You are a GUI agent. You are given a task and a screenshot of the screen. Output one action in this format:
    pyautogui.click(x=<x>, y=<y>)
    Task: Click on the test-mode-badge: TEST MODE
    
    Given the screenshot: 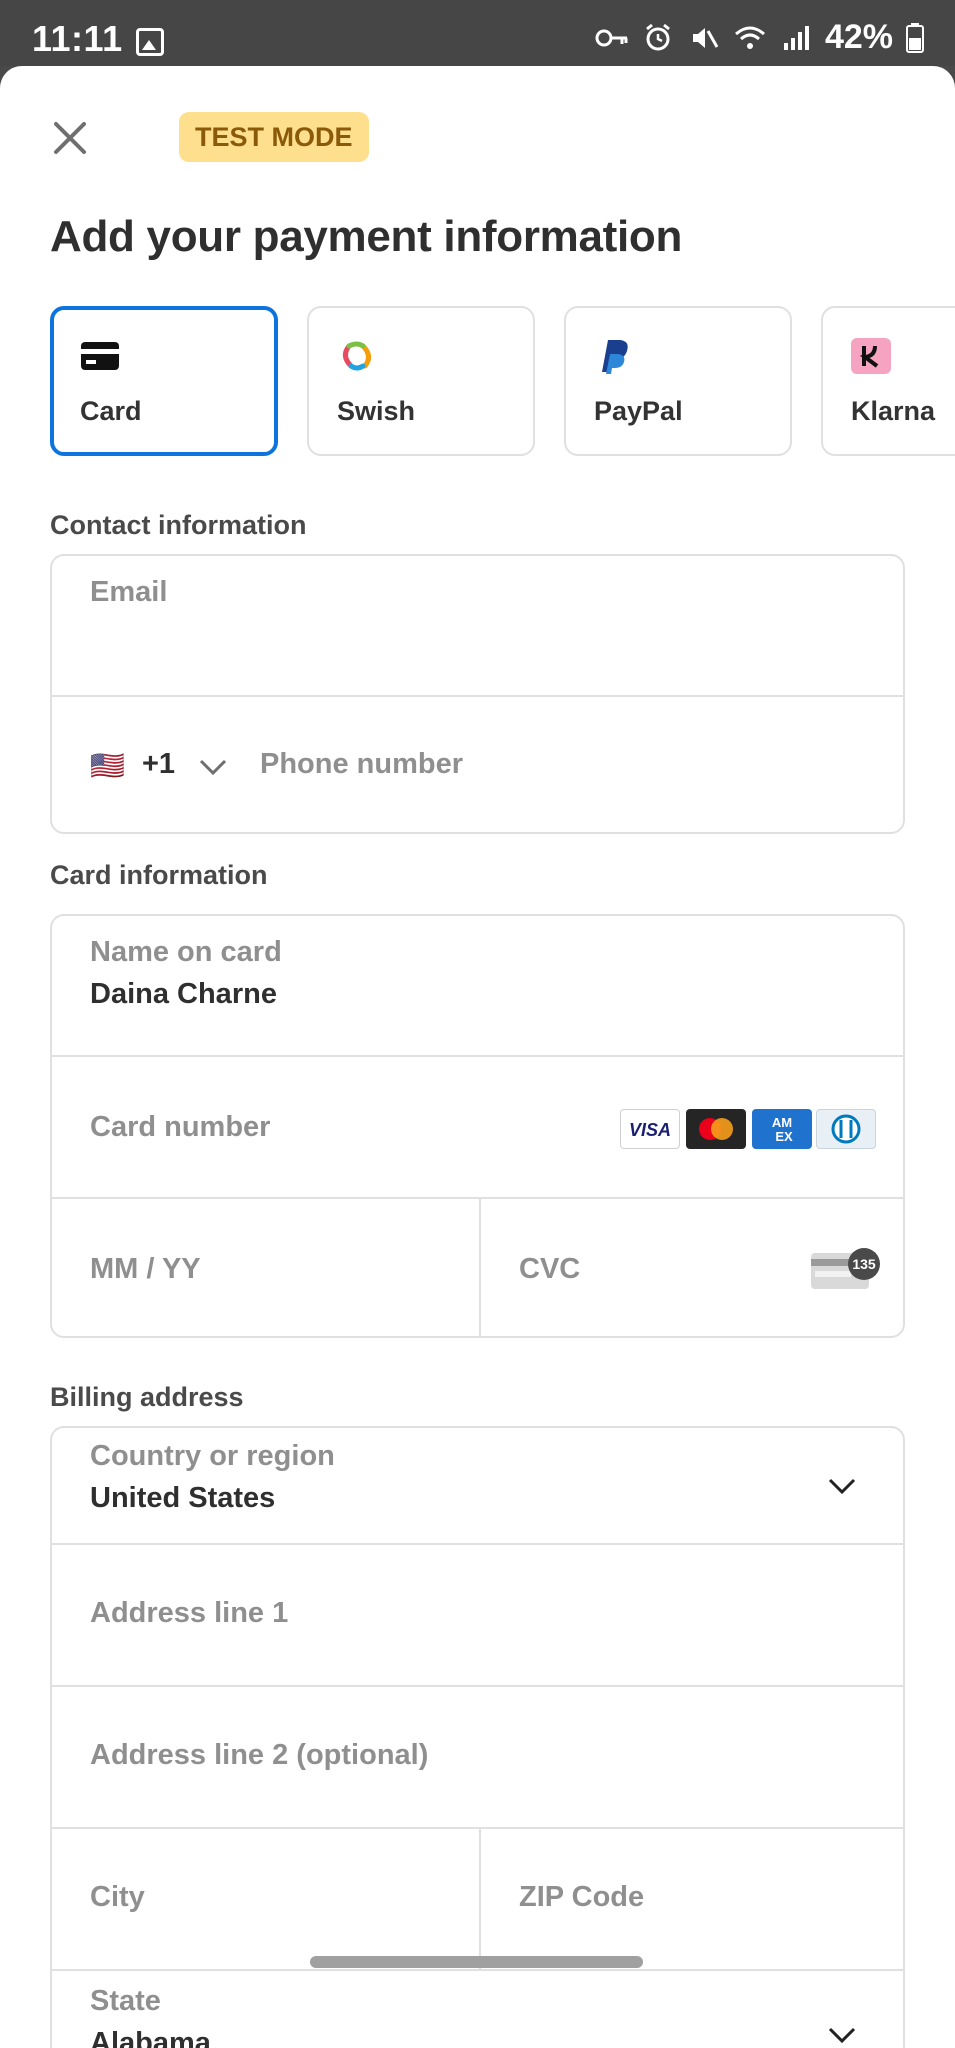 What is the action you would take?
    pyautogui.click(x=274, y=137)
    